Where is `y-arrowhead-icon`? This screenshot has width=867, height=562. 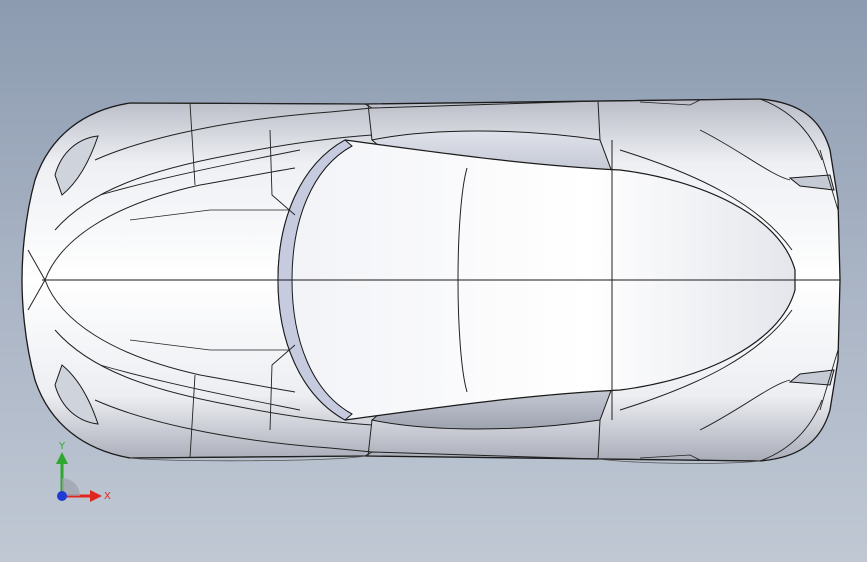 y-arrowhead-icon is located at coordinates (62, 458).